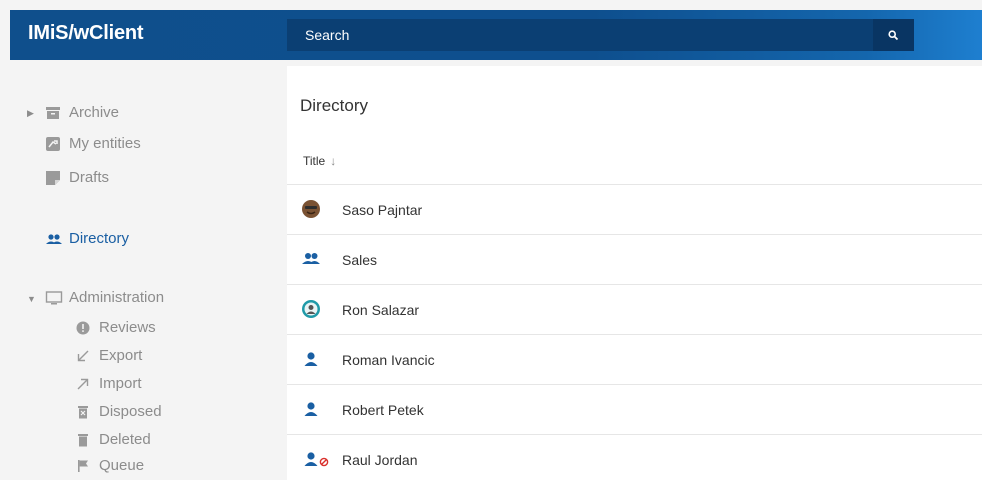  I want to click on sidebar-item-export: Export, so click(108, 355).